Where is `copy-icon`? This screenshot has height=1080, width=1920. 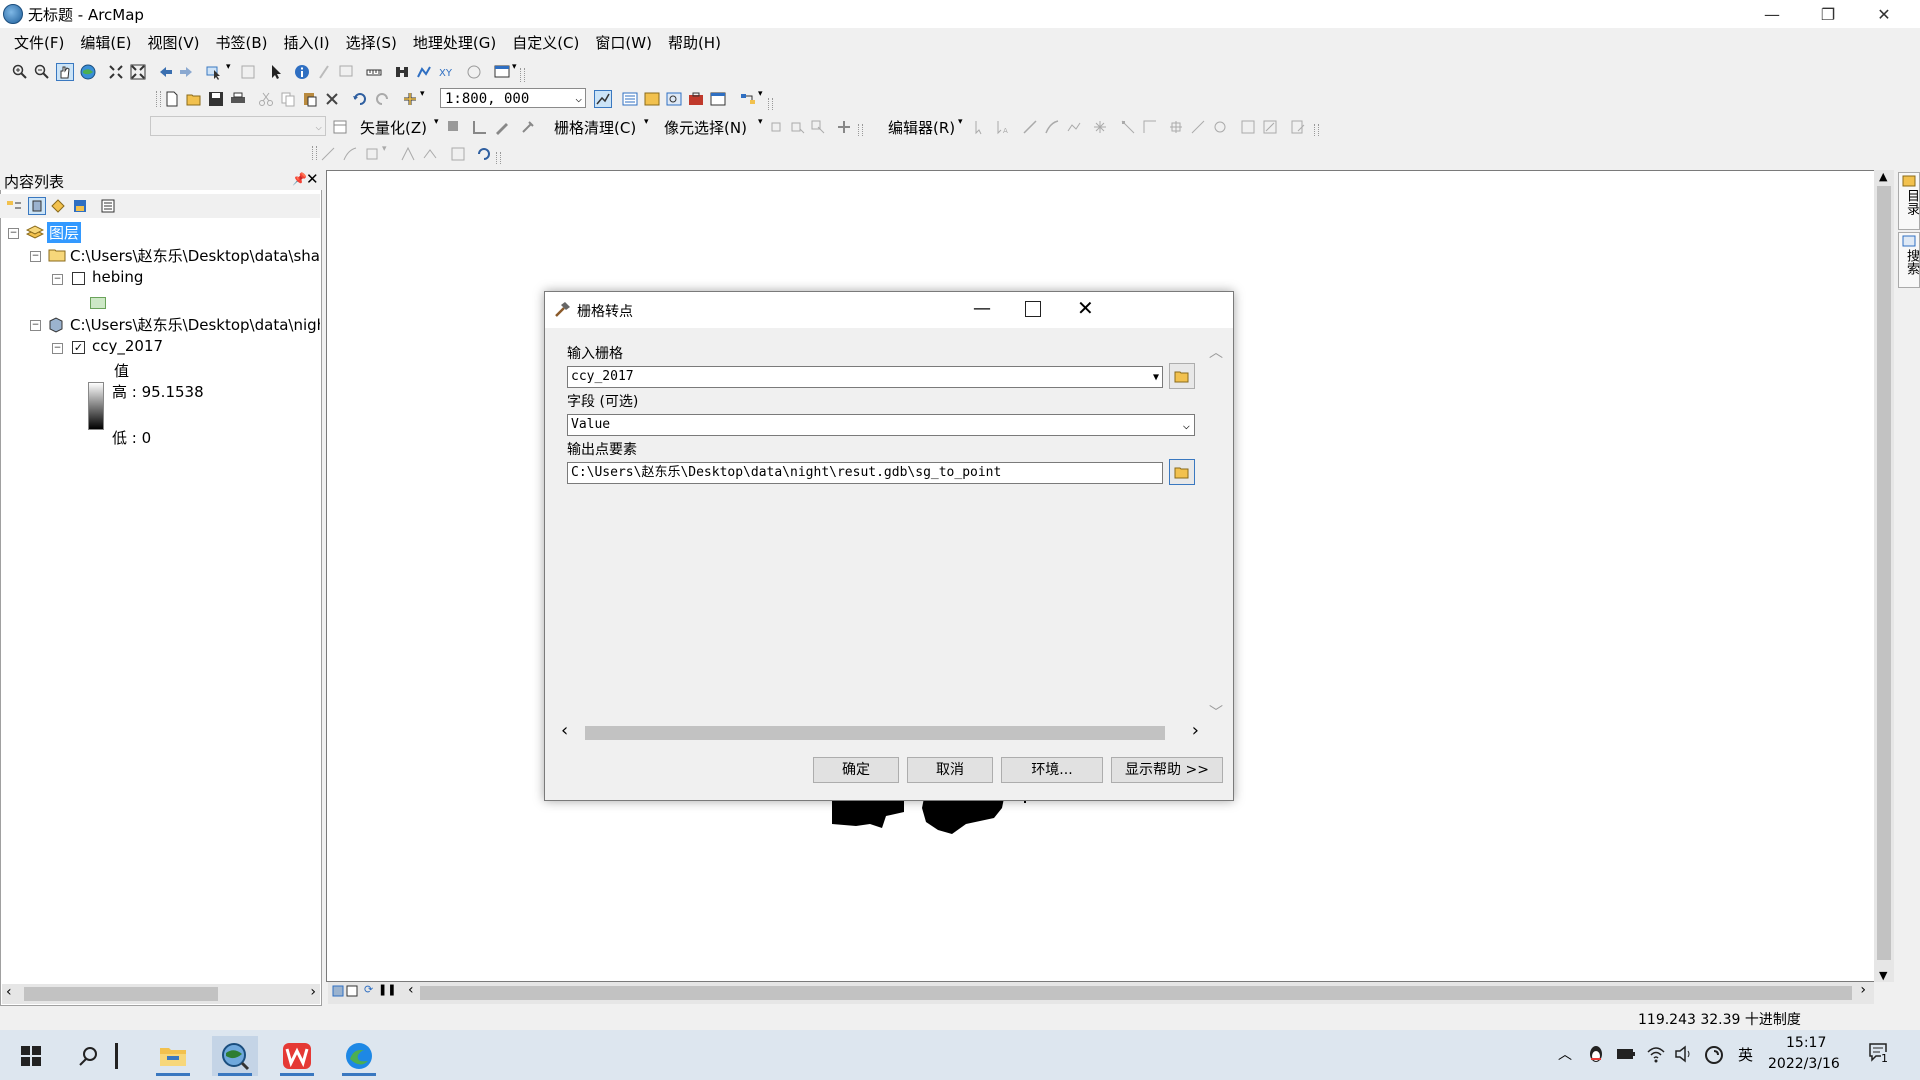 copy-icon is located at coordinates (288, 99).